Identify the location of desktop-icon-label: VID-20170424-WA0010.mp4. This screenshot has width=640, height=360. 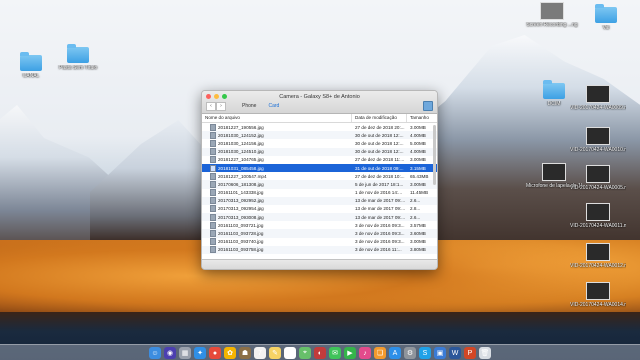
(598, 150).